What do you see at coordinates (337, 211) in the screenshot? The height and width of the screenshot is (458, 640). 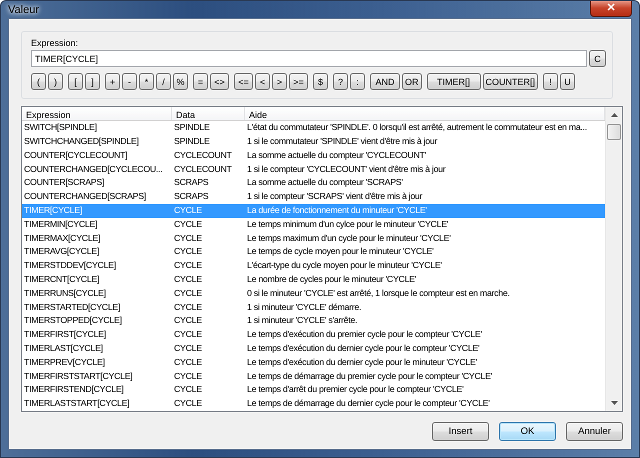 I see `help-cell-text: La durée de fonctionnement du minuteur 'CYCLE'` at bounding box center [337, 211].